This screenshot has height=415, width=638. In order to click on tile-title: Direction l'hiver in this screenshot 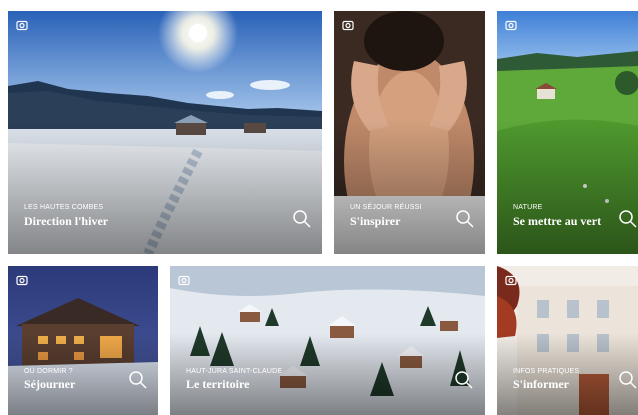, I will do `click(66, 221)`.